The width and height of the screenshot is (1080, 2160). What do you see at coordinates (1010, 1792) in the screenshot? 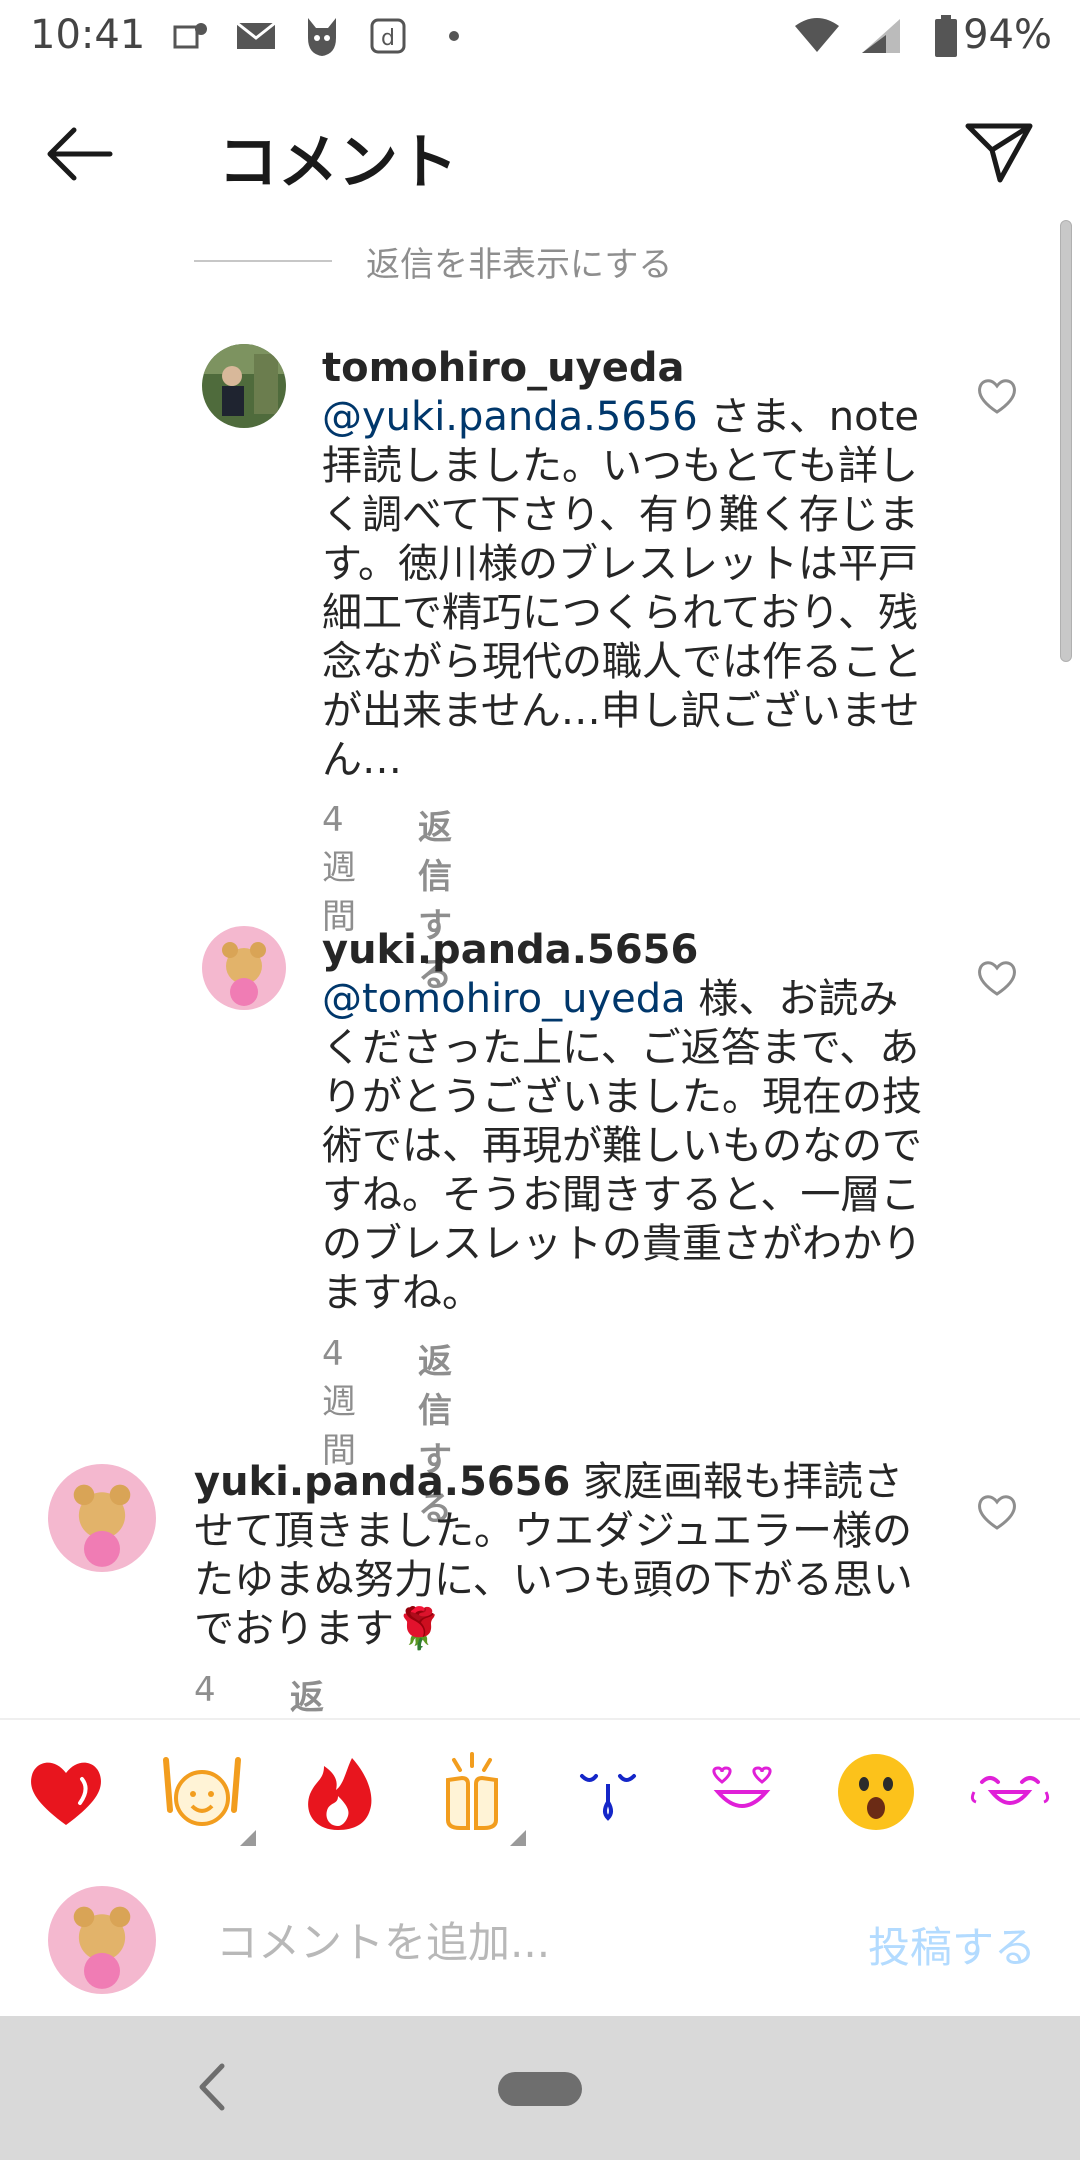
I see `laughing-tears-emoji` at bounding box center [1010, 1792].